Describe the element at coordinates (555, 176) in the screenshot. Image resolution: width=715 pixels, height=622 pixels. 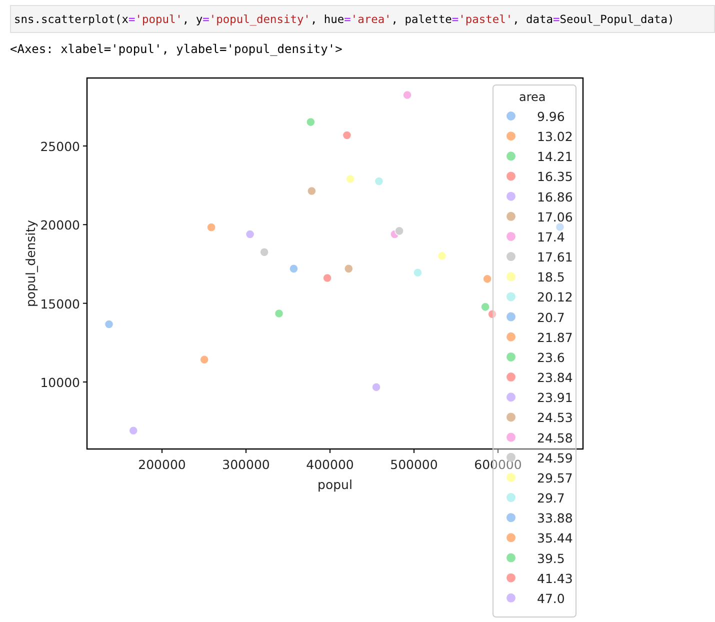
I see `legend-label: 16.35` at that location.